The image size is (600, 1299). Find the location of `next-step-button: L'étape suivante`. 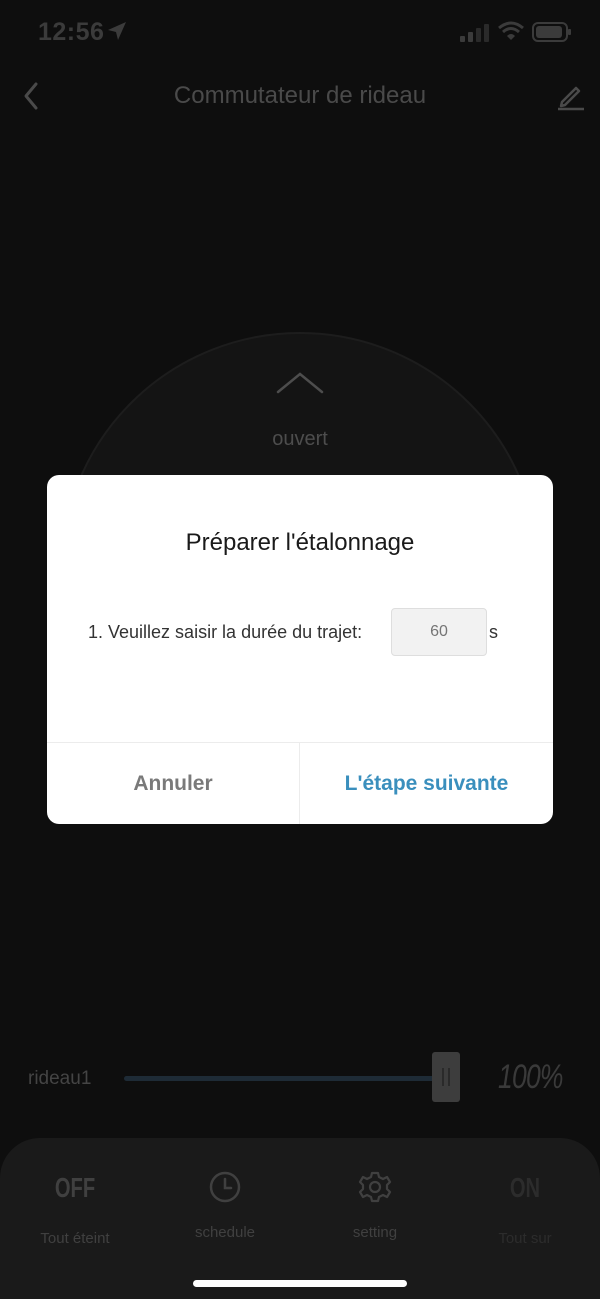

next-step-button: L'étape suivante is located at coordinates (426, 783).